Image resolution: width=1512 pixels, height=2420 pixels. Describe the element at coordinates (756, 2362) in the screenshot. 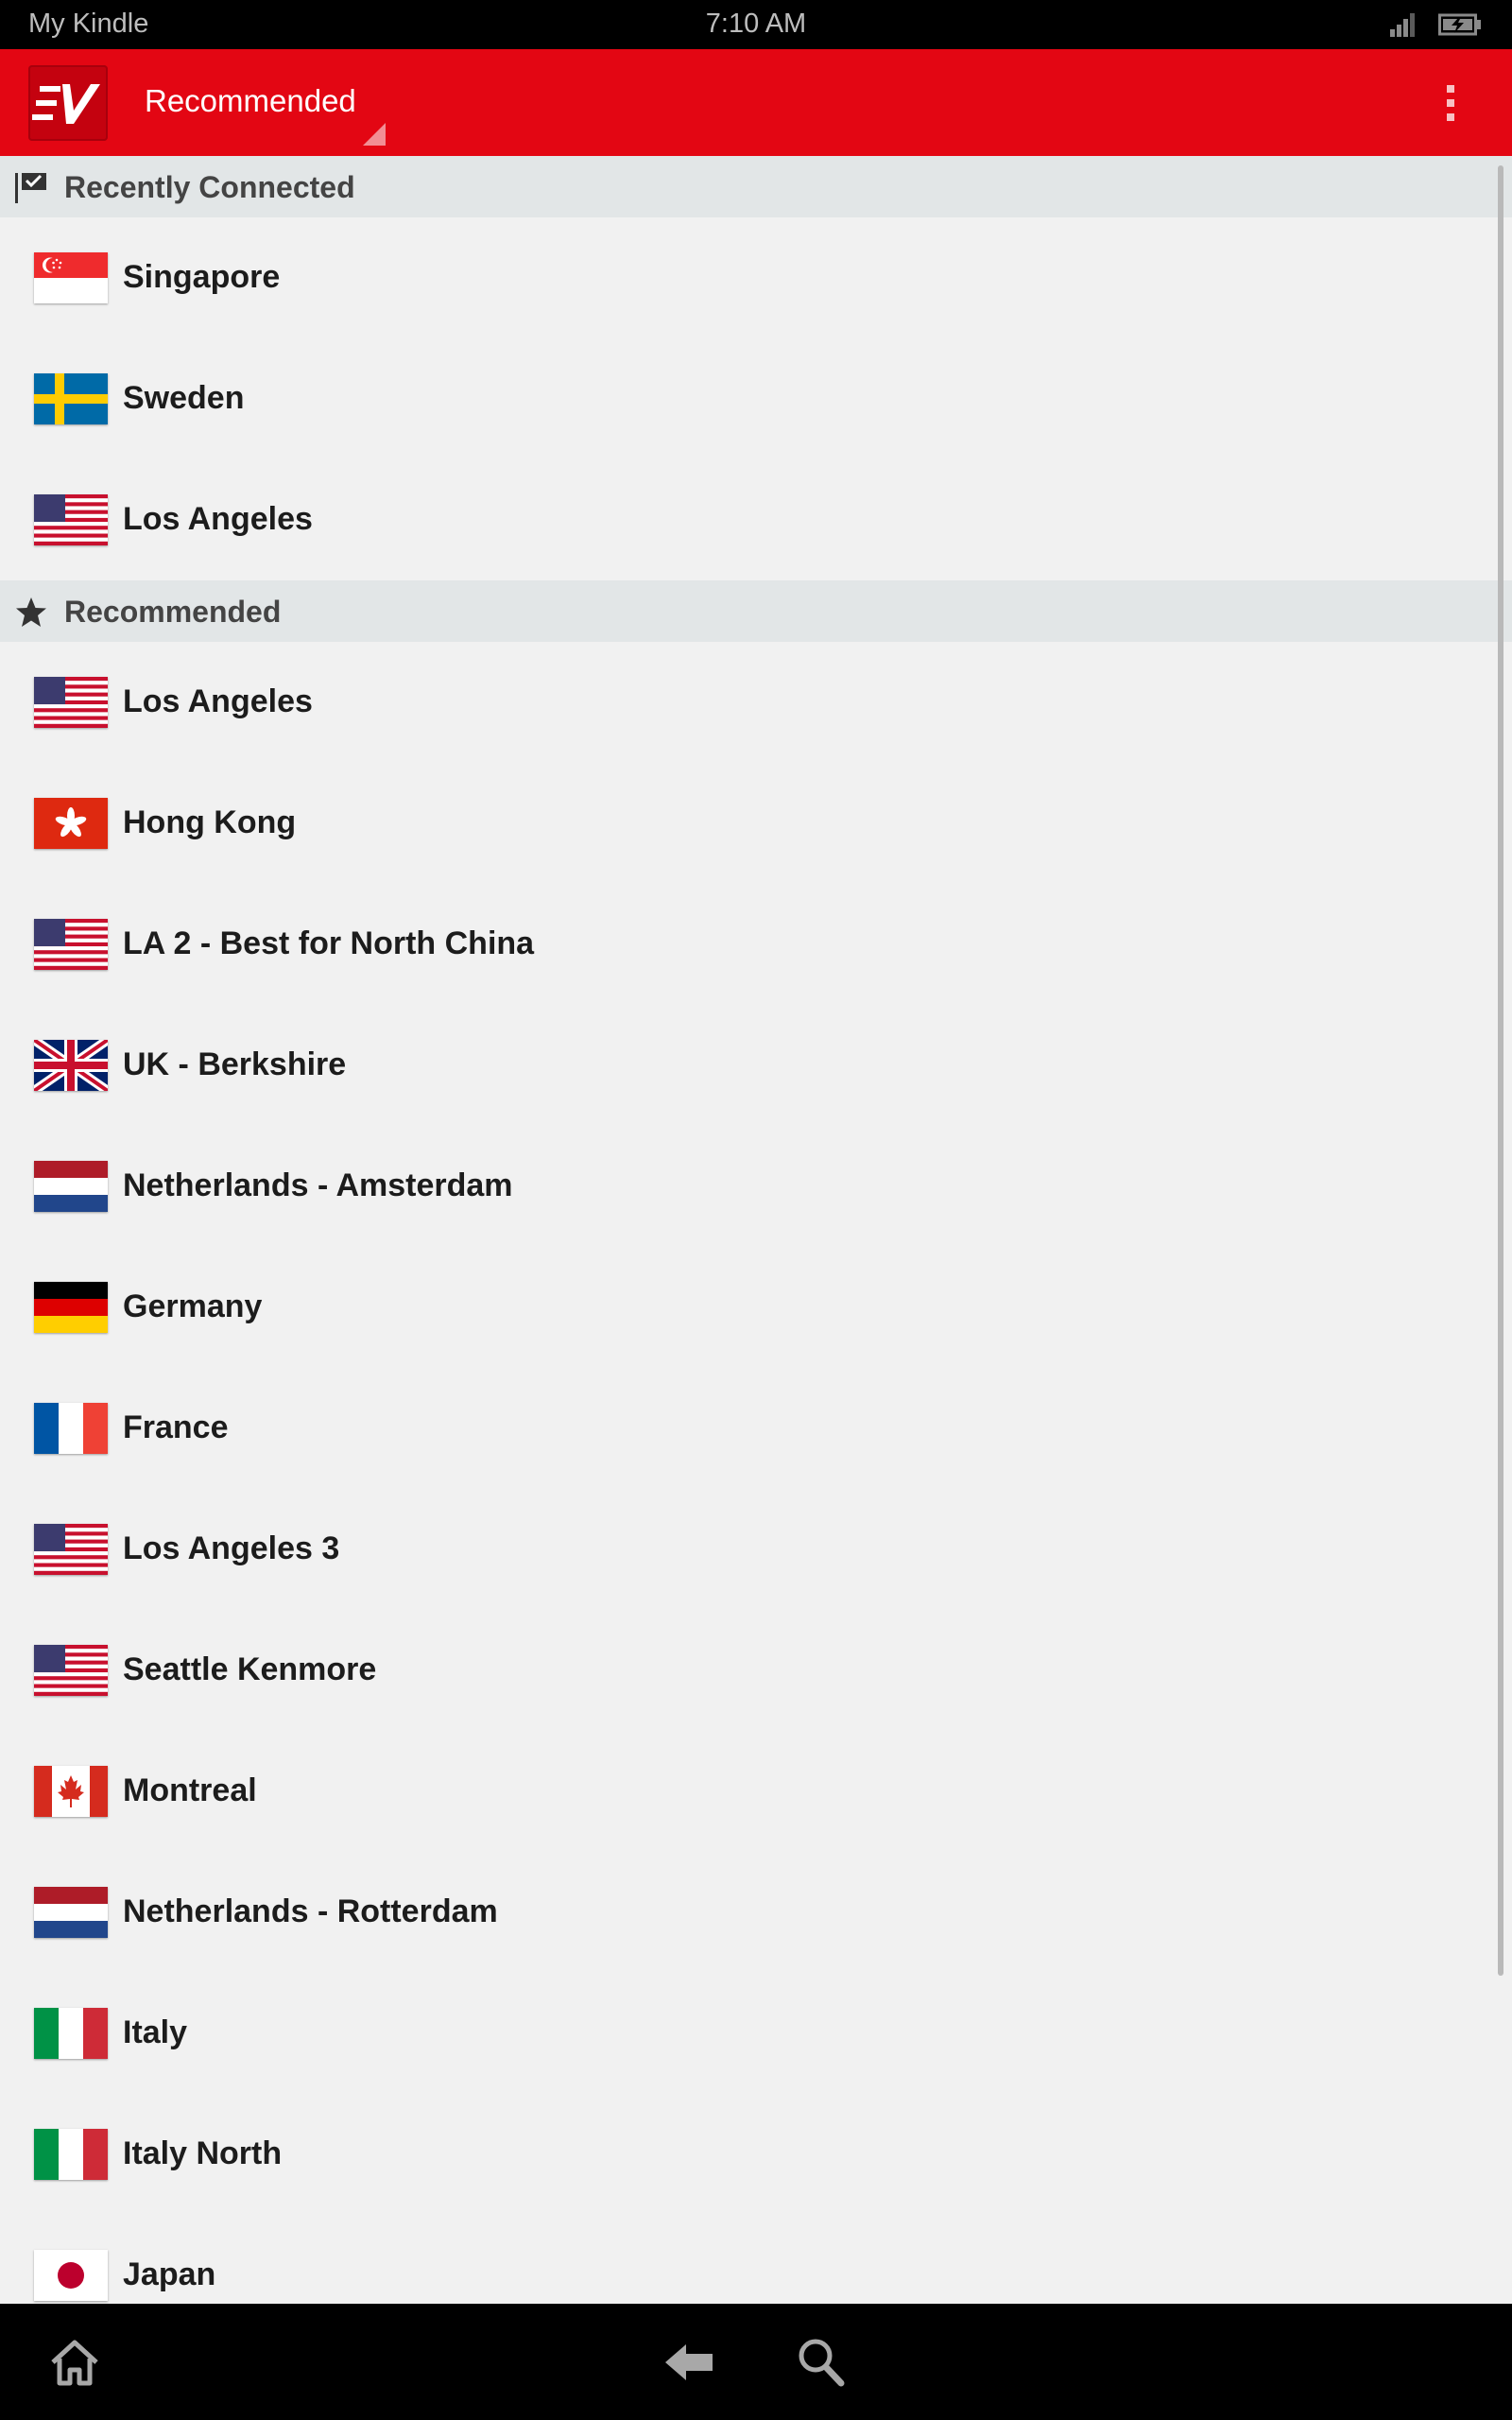

I see `navigation-bar` at that location.